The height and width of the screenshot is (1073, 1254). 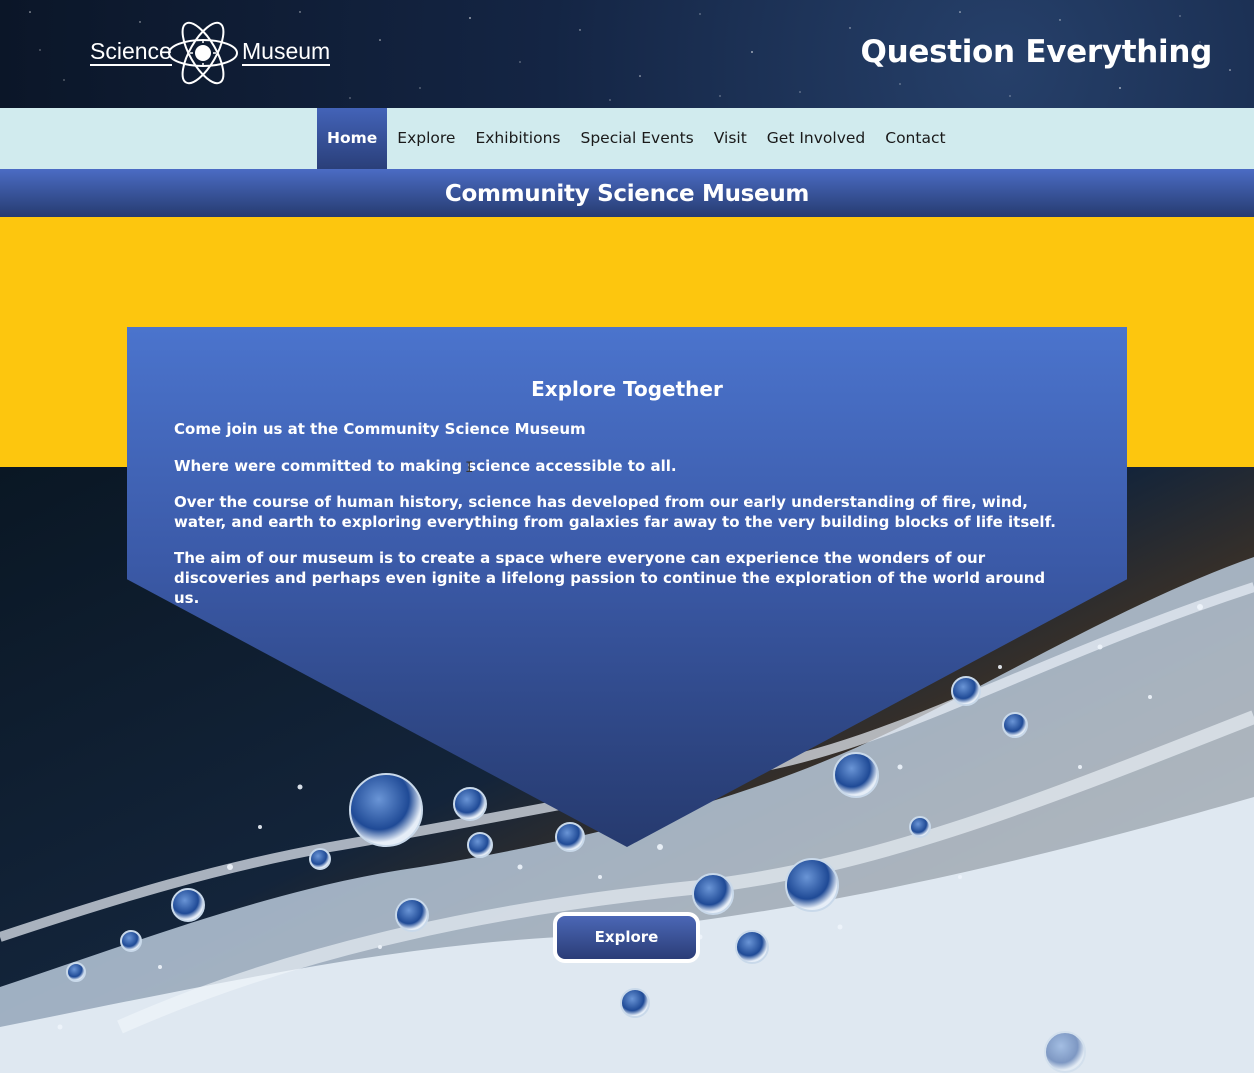 I want to click on site-logo: Science Museum, so click(x=210, y=53).